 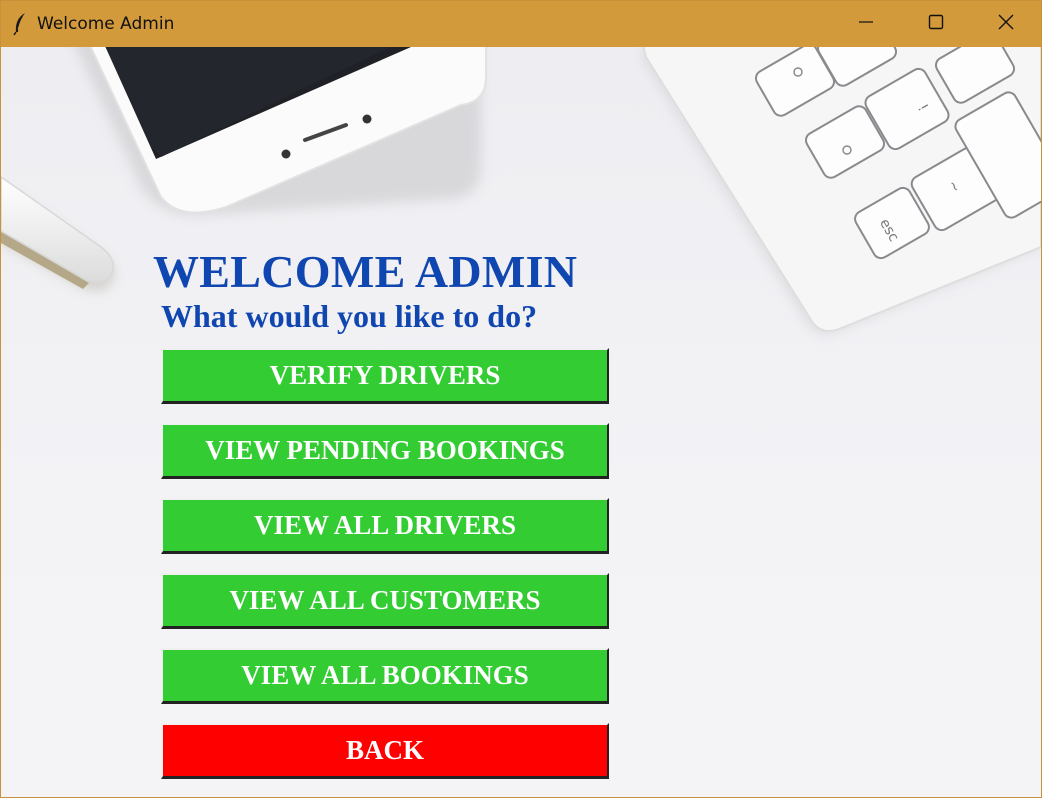 I want to click on window-controls, so click(x=936, y=24).